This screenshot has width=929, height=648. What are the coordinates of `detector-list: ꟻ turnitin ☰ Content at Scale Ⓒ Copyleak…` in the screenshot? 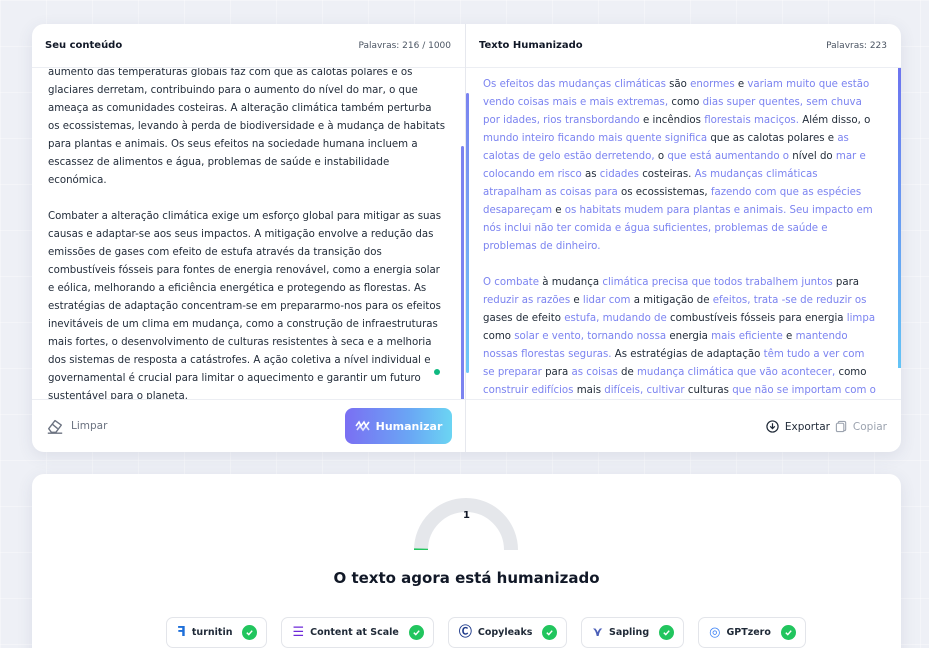 It's located at (486, 632).